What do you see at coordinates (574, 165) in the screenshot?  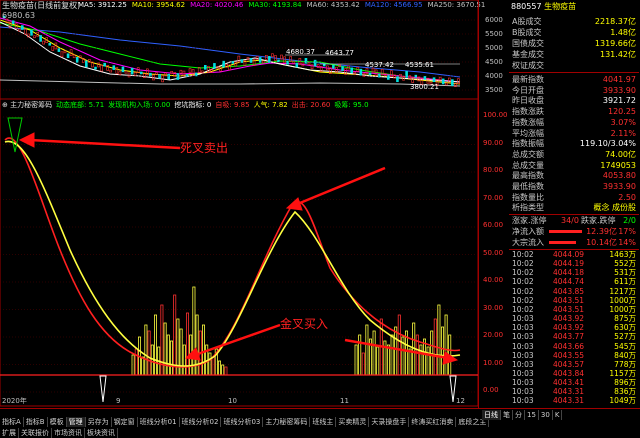 I see `stats-row: 总成交量 1749053` at bounding box center [574, 165].